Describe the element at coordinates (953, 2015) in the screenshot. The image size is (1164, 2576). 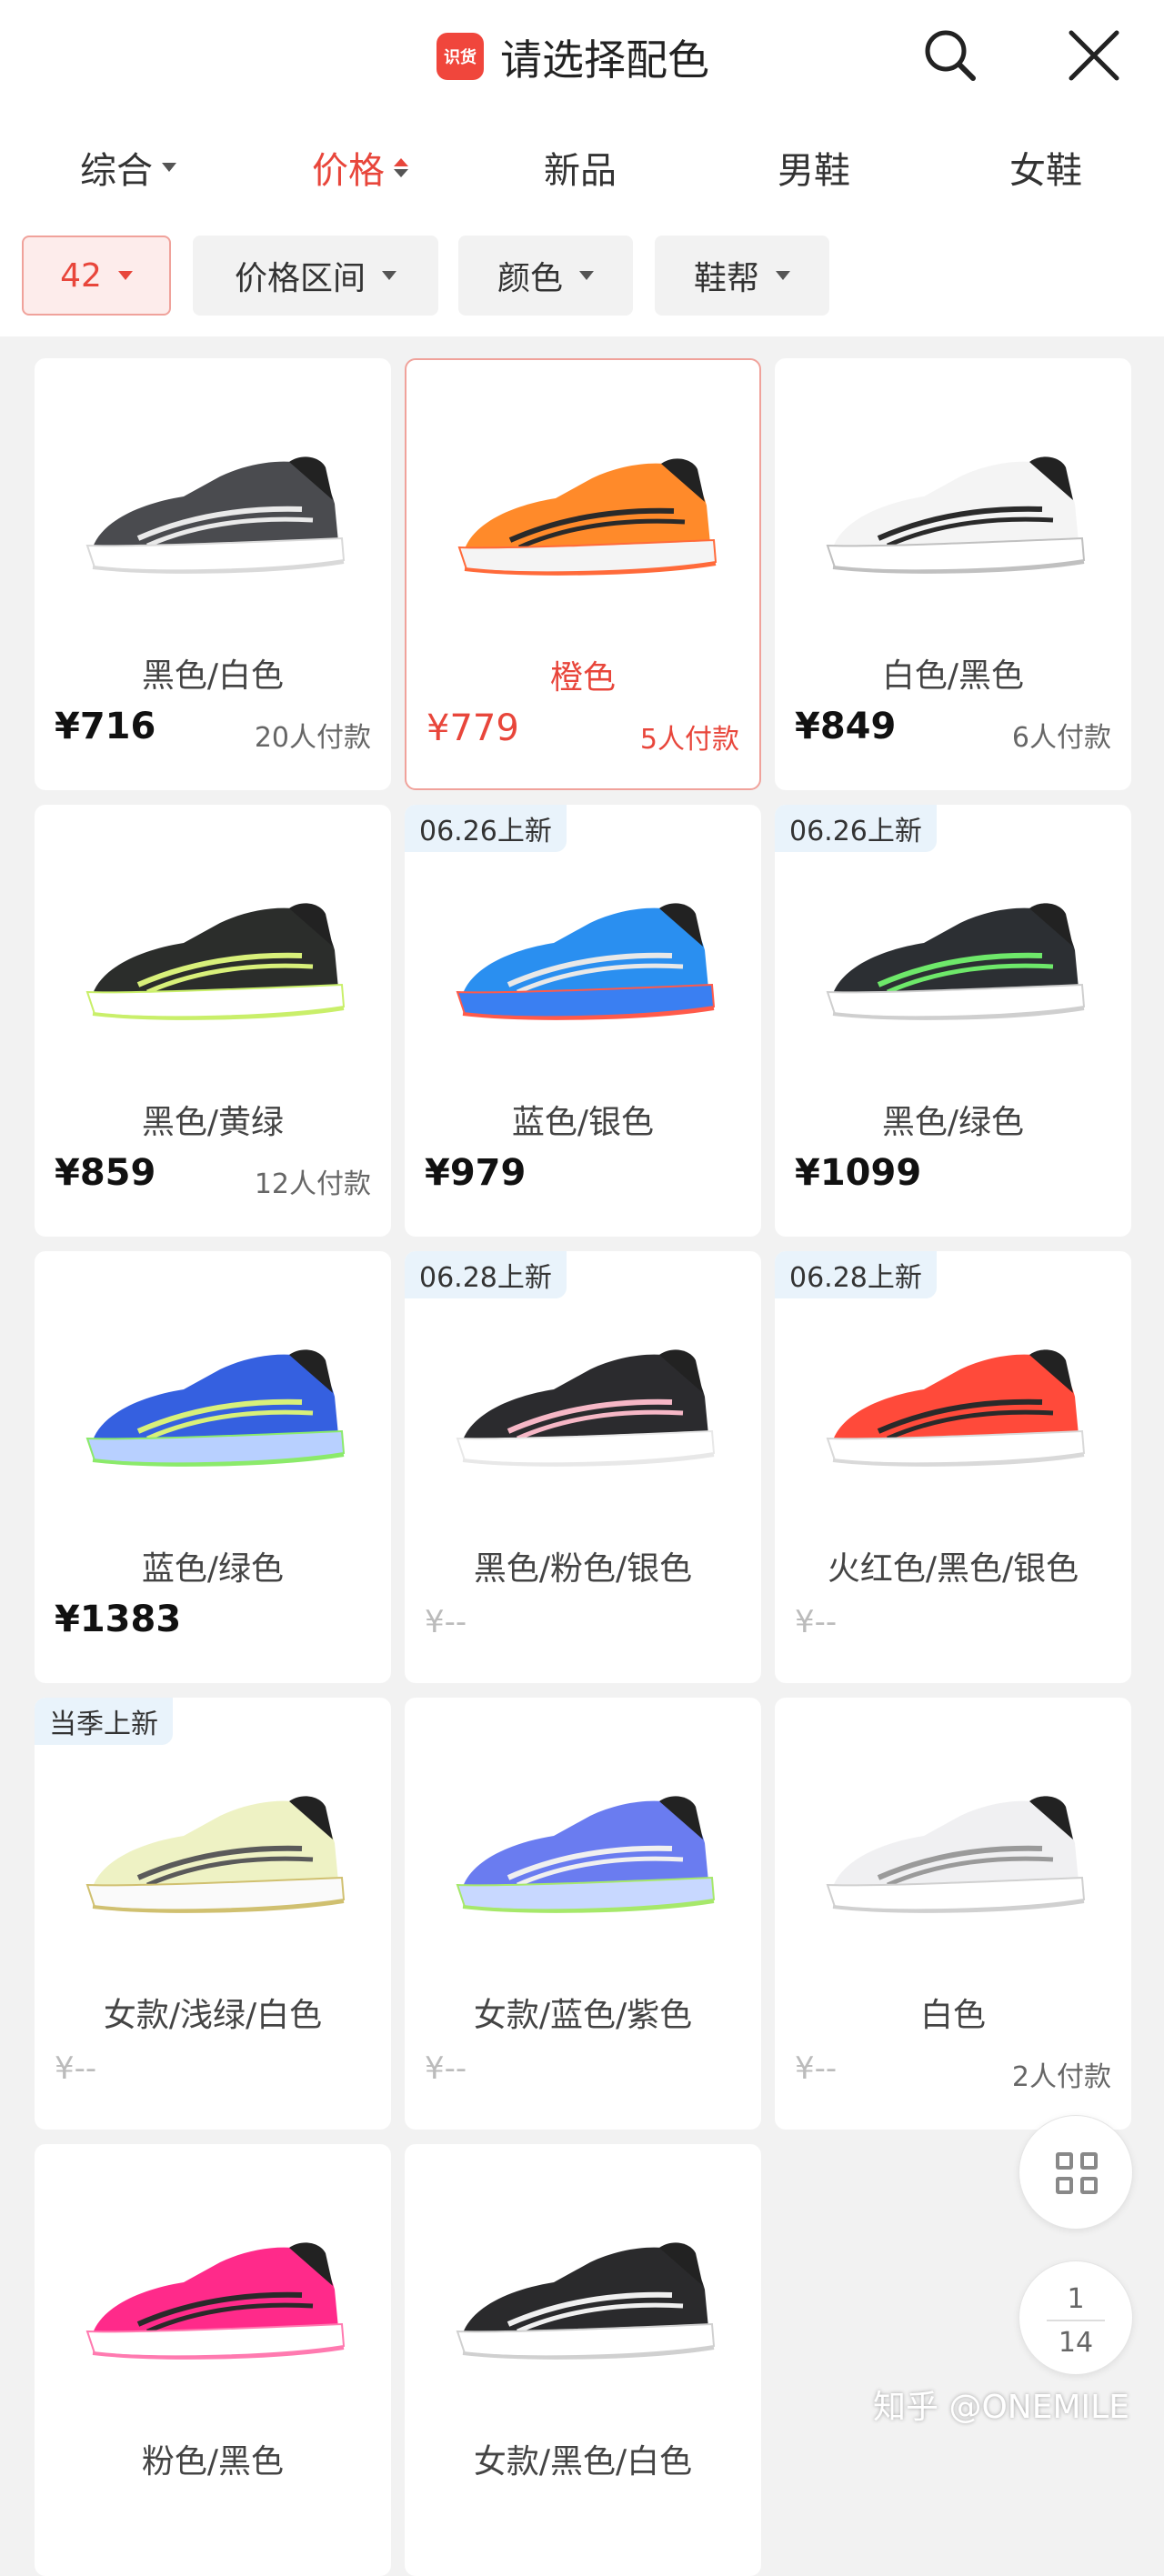
I see `color-name: 白色` at that location.